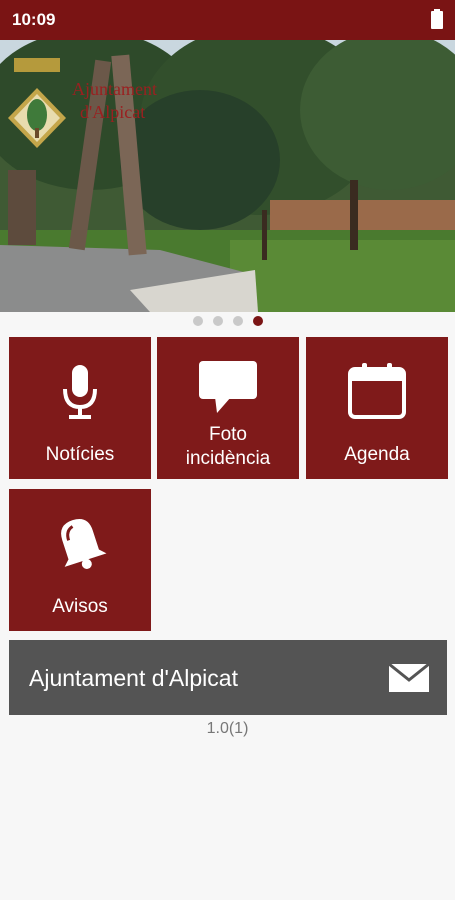 The height and width of the screenshot is (900, 455). What do you see at coordinates (227, 728) in the screenshot?
I see `app-version: 1.0(1)` at bounding box center [227, 728].